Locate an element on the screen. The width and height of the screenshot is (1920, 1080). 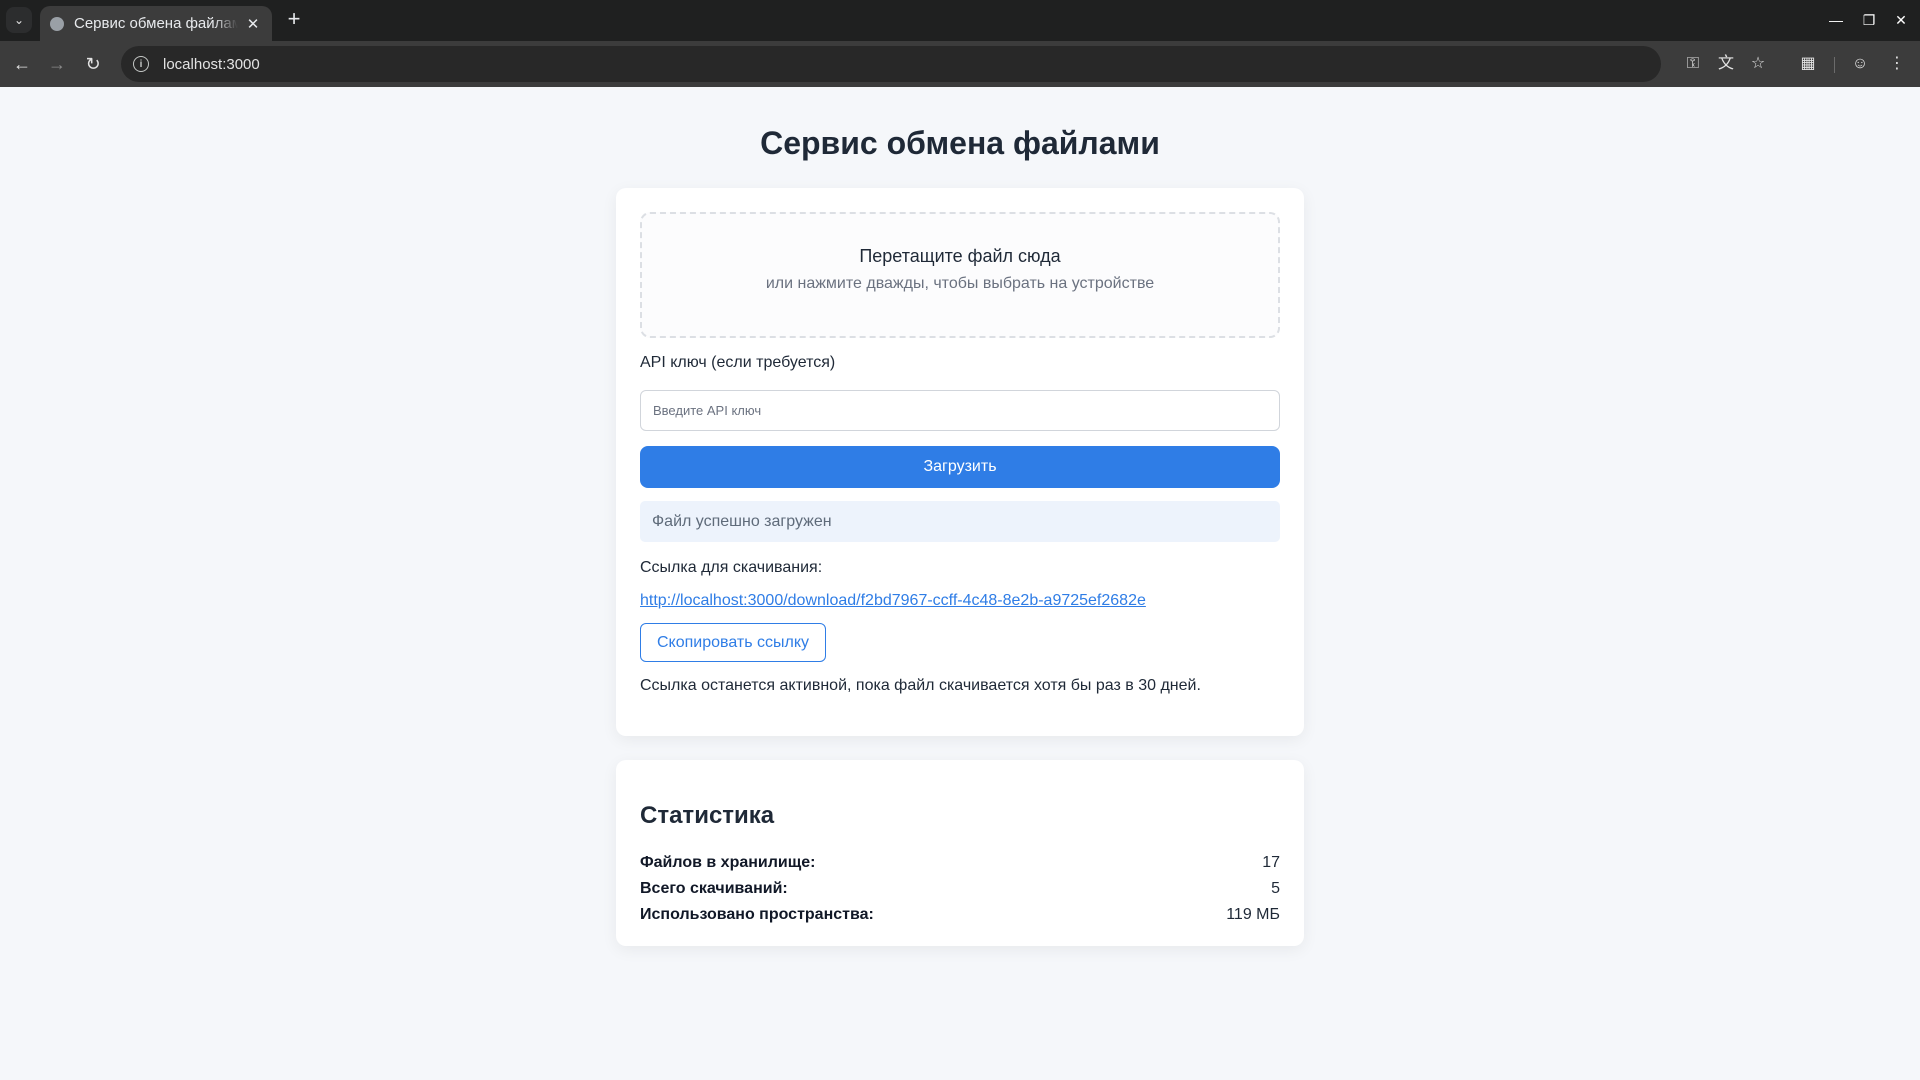
password-key-icon: ⚿ is located at coordinates (1693, 64).